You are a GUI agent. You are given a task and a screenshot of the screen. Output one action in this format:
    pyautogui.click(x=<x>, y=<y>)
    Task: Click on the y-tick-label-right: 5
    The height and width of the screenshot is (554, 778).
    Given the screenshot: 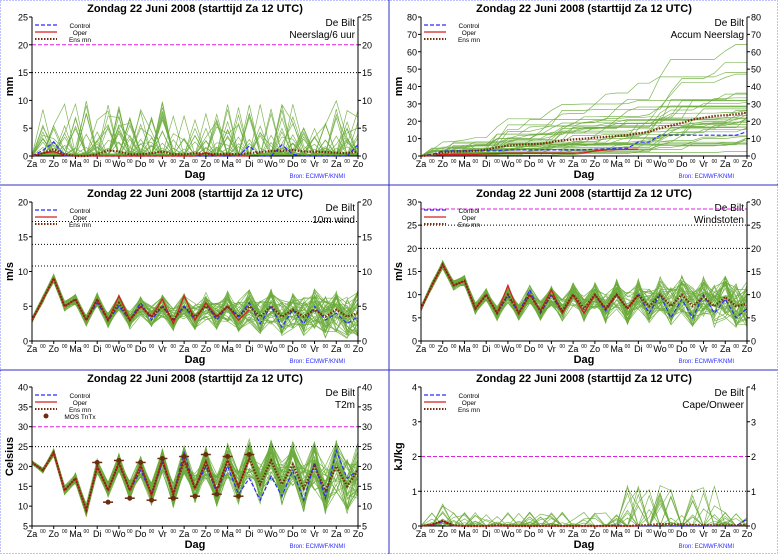 What is the action you would take?
    pyautogui.click(x=364, y=307)
    